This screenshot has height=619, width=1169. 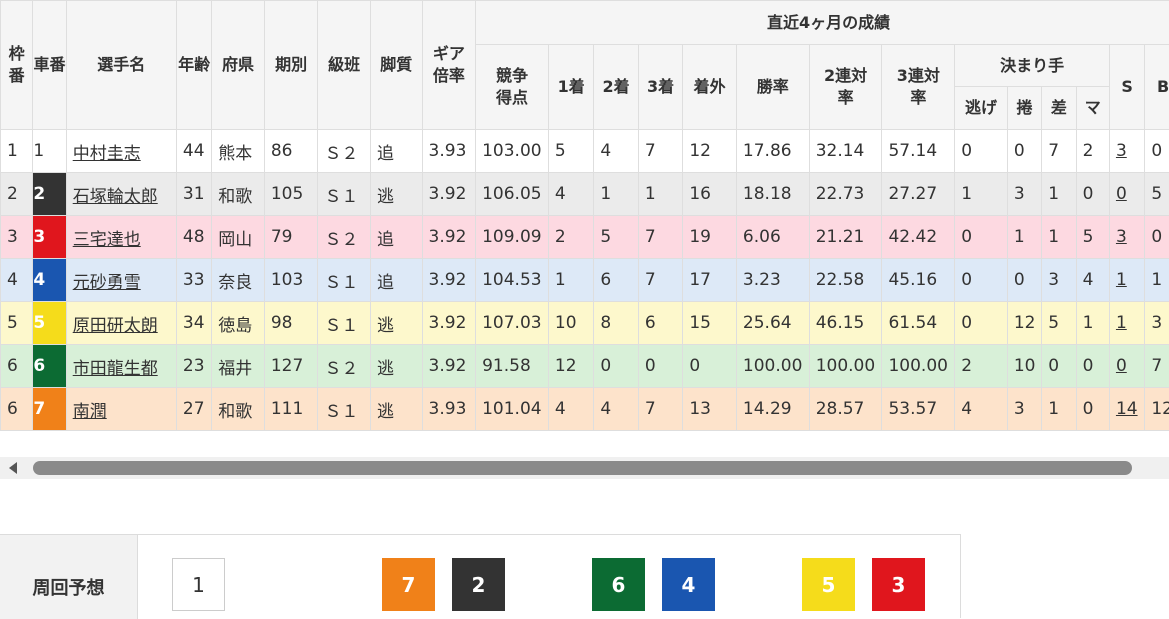 What do you see at coordinates (710, 151) in the screenshot?
I see `out-cell: 12` at bounding box center [710, 151].